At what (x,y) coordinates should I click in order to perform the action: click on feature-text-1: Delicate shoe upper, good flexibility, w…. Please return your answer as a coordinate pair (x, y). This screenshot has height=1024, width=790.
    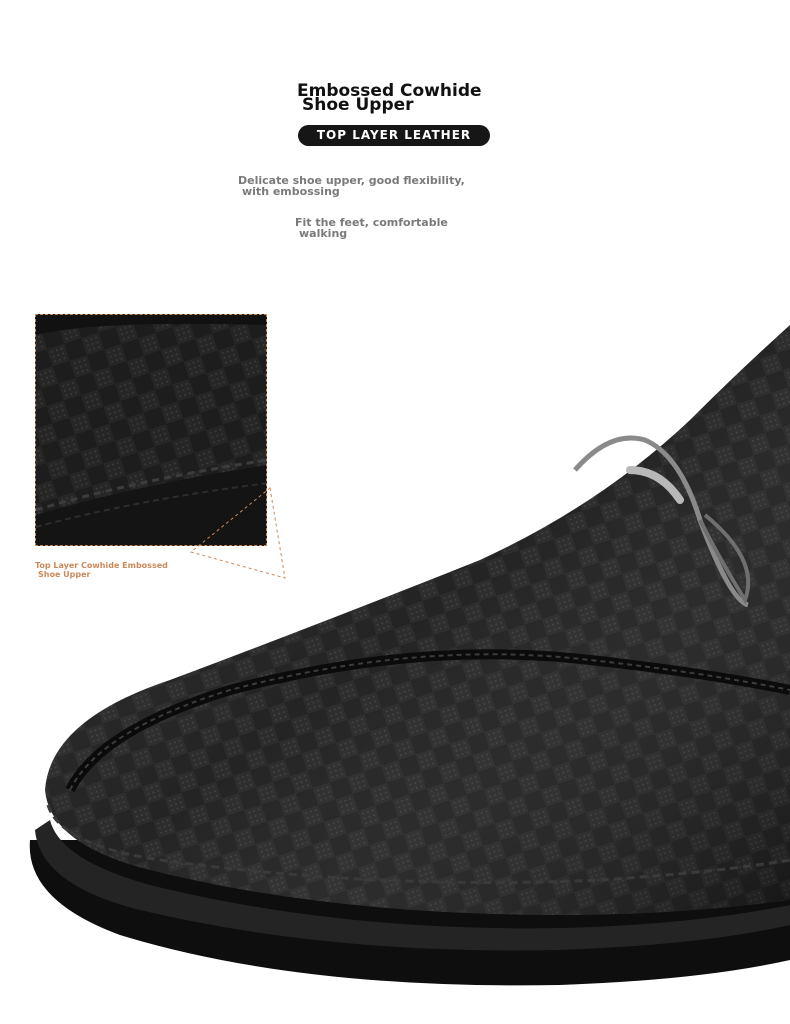
    Looking at the image, I should click on (351, 186).